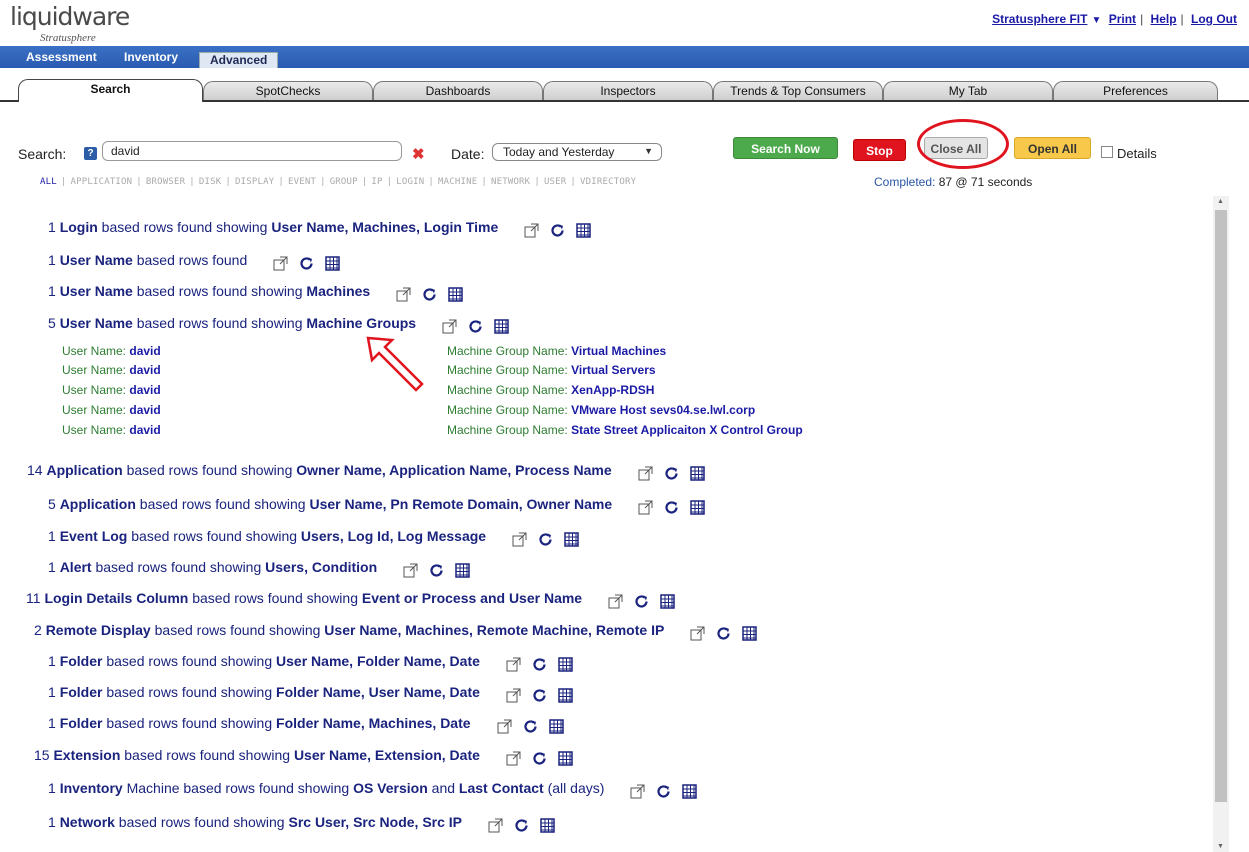 This screenshot has height=852, width=1249. What do you see at coordinates (390, 788) in the screenshot?
I see `result-columns-link: OS Version` at bounding box center [390, 788].